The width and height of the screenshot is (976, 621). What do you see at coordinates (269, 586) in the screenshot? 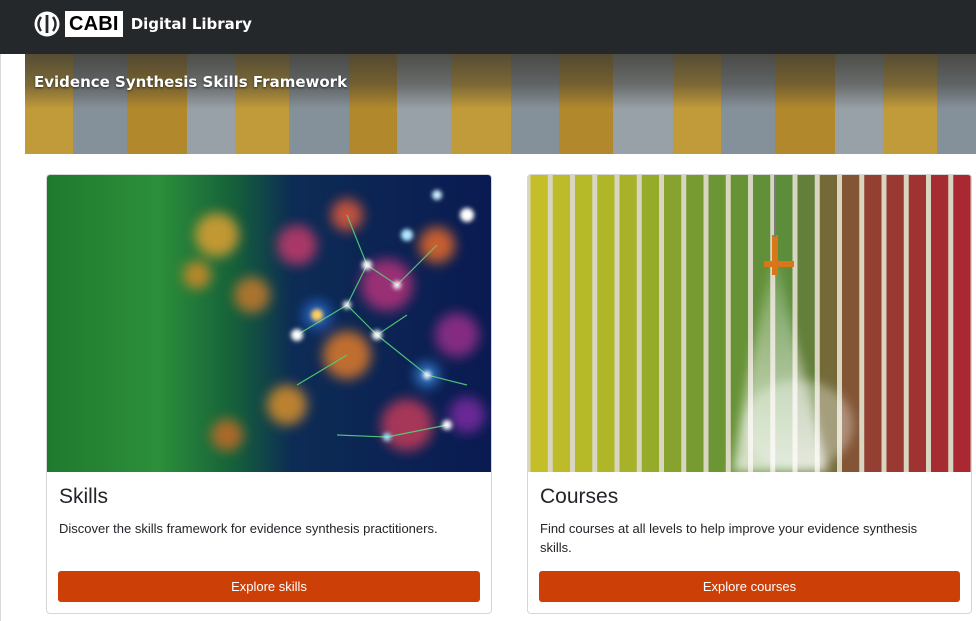
I see `explore-skills-button: Explore skills` at bounding box center [269, 586].